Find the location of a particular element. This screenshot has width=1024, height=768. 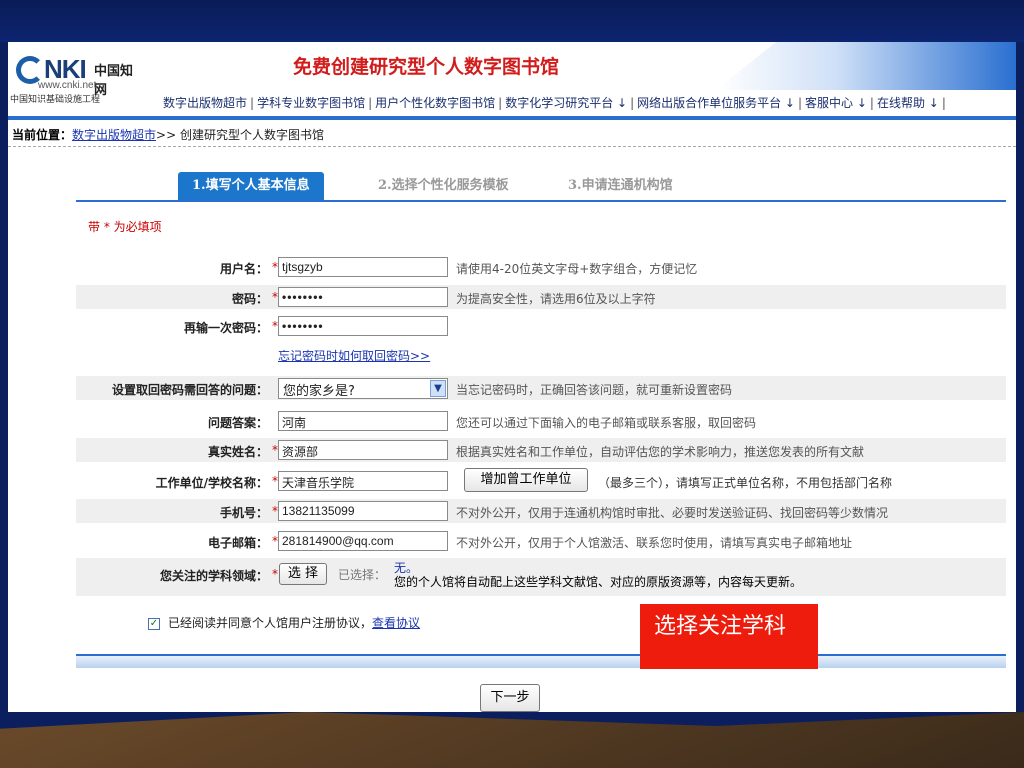

email-input: 281814900@qq.com is located at coordinates (363, 541).